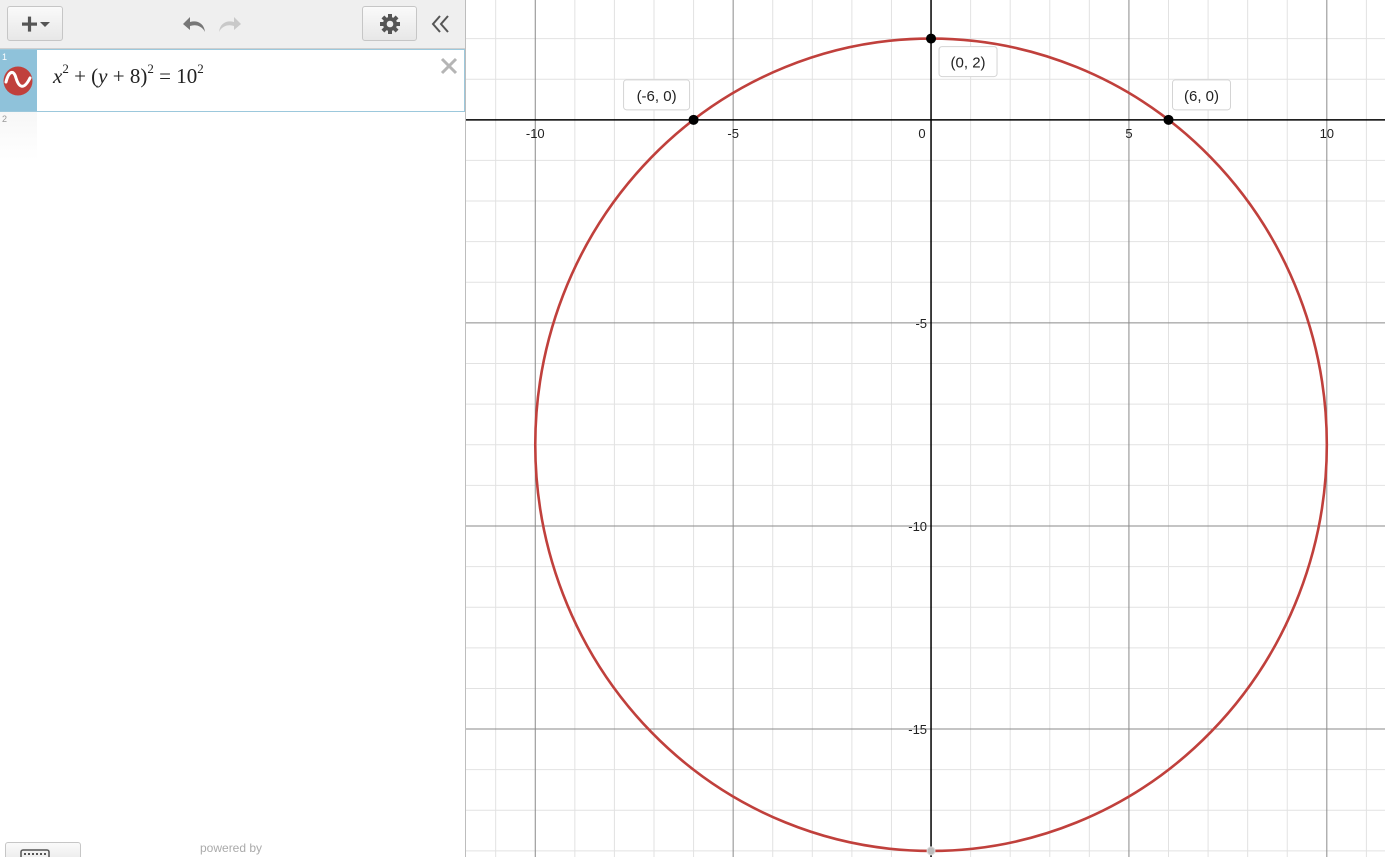 The width and height of the screenshot is (1385, 857). I want to click on x-tick-label: 5, so click(1128, 133).